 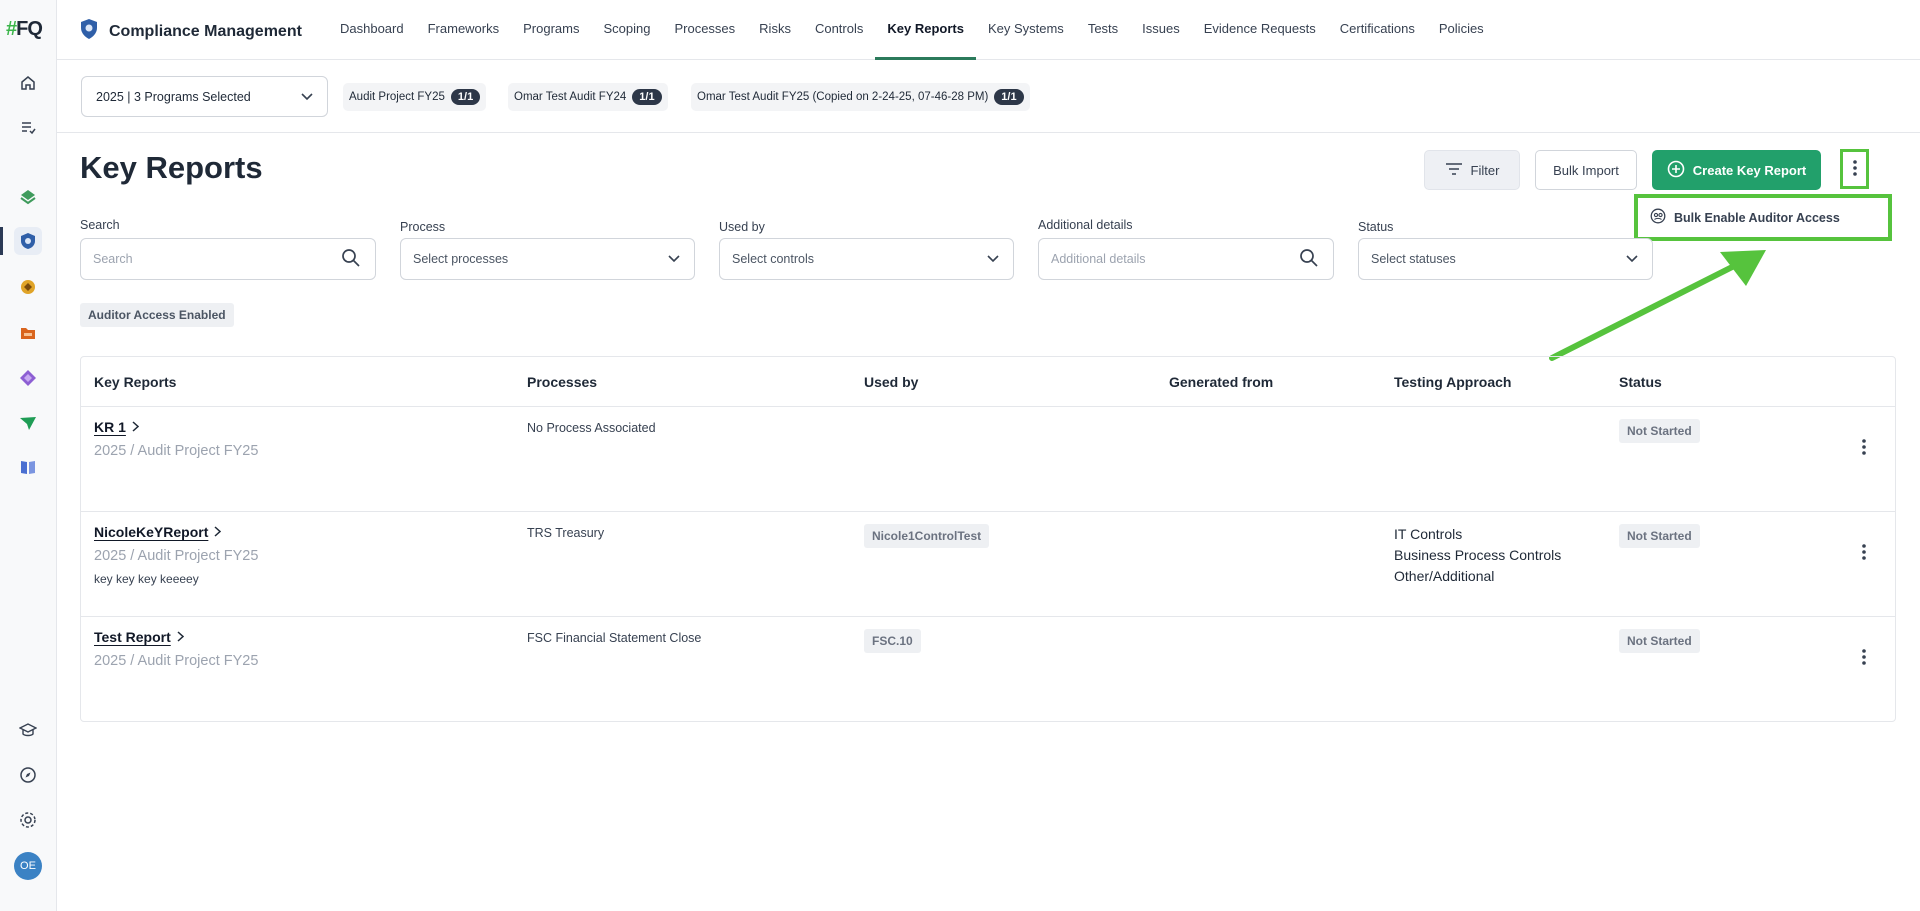 What do you see at coordinates (1161, 30) in the screenshot?
I see `nav-tab-issues: Issues` at bounding box center [1161, 30].